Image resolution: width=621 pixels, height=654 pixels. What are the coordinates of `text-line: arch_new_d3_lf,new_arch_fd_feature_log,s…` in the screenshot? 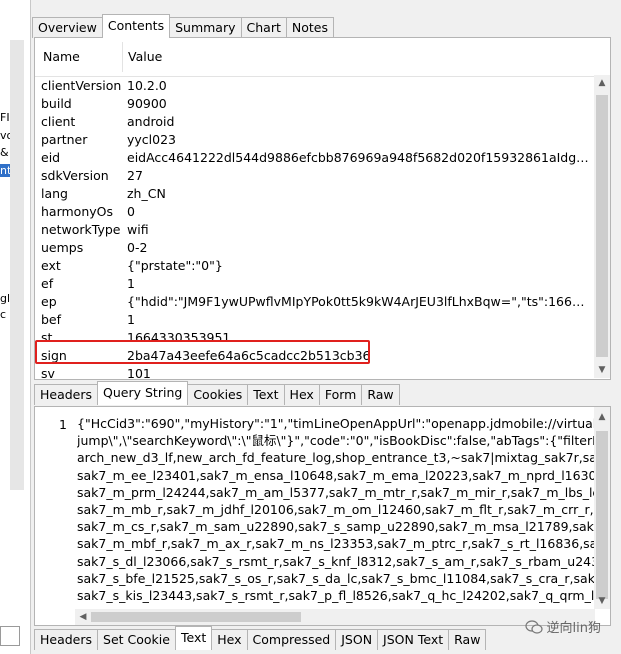 It's located at (337, 458).